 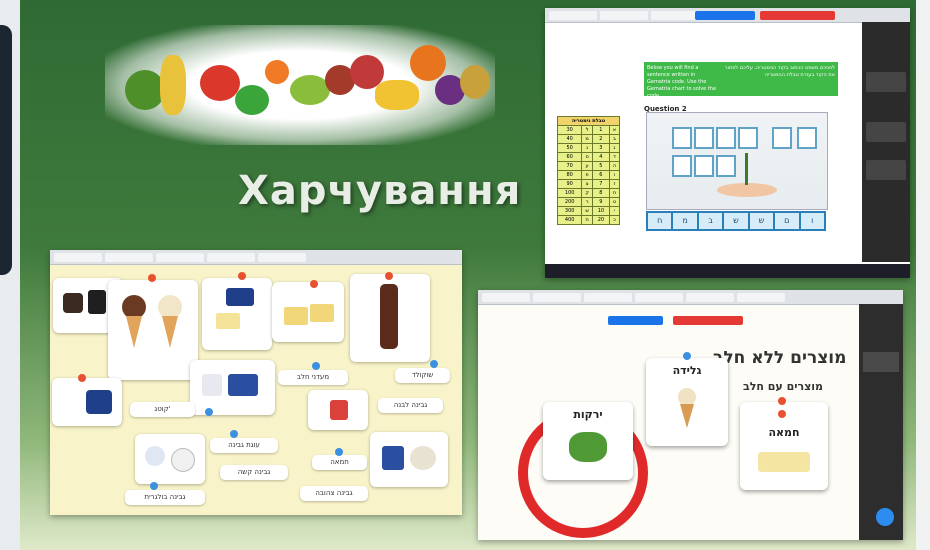 I want to click on gematria-cell: ר, so click(x=587, y=202).